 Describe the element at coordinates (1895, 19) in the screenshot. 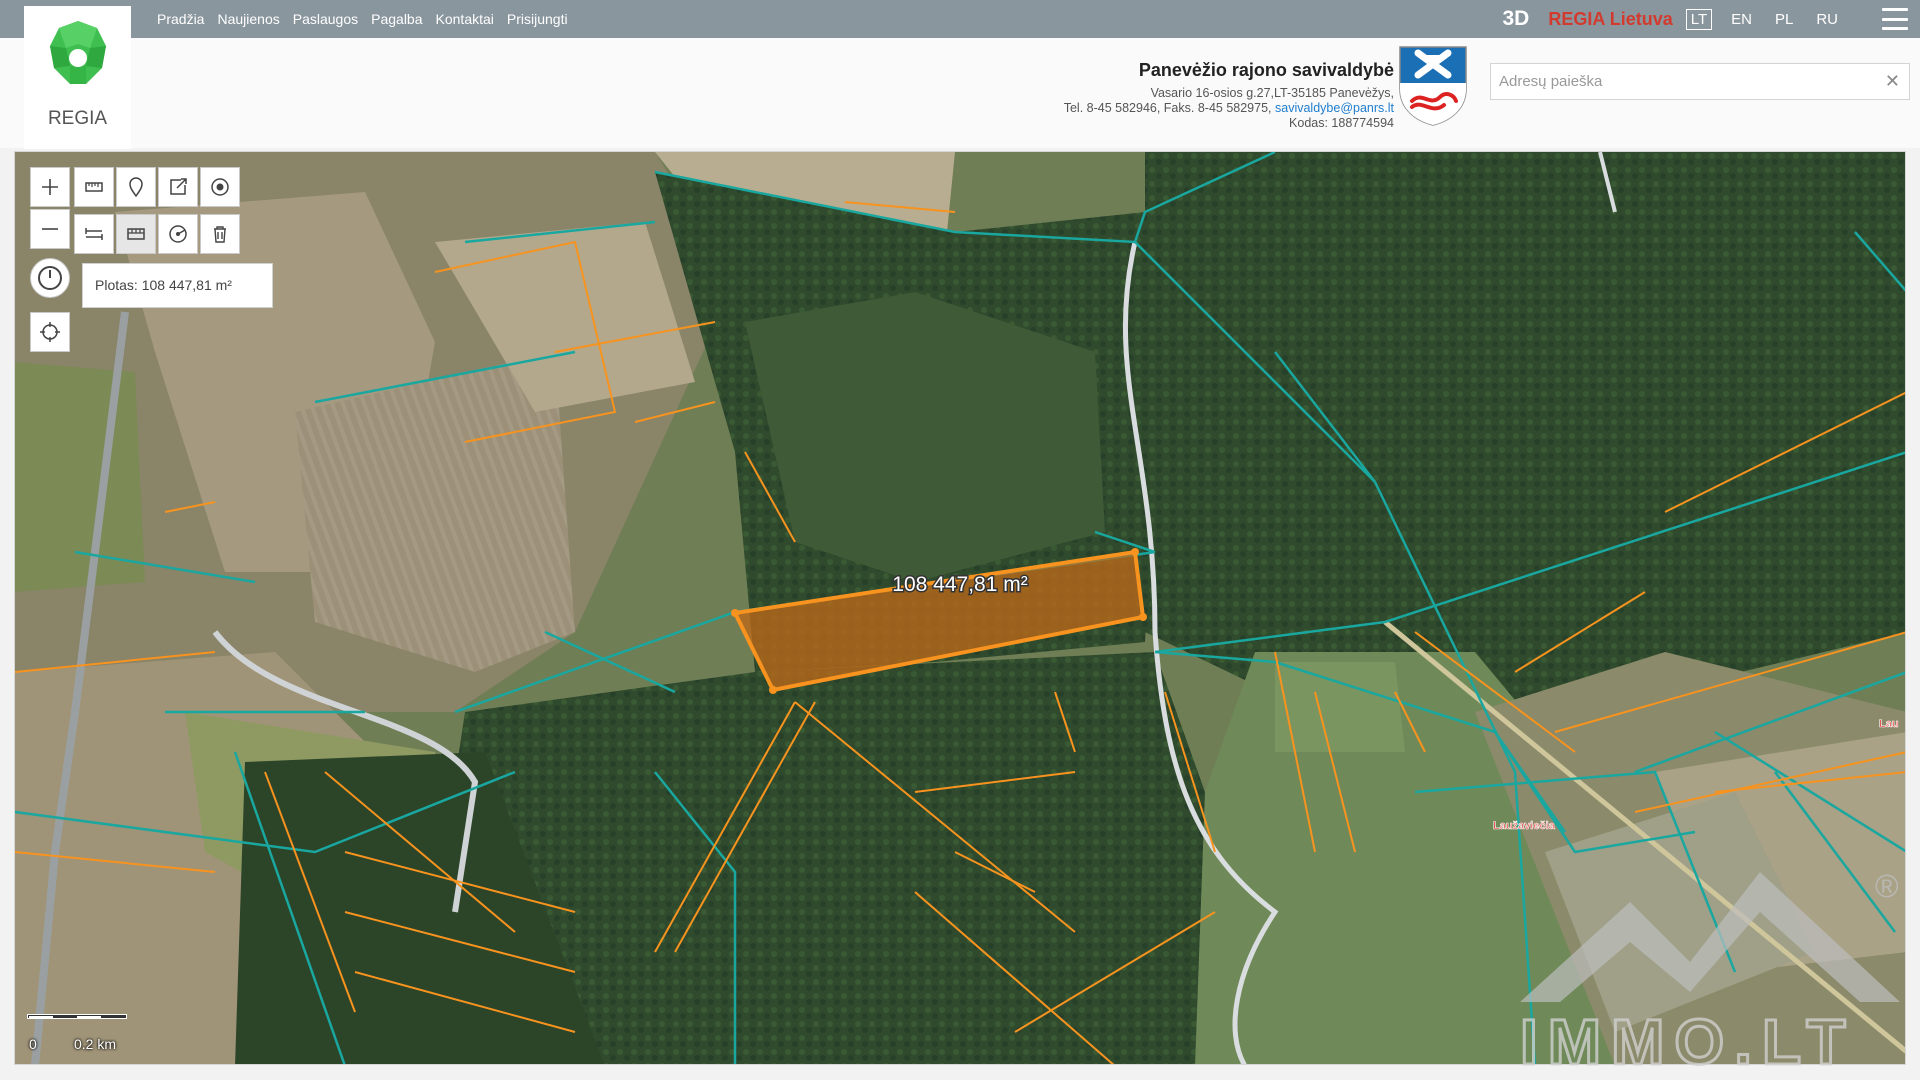

I see `hamburger-menu-icon` at that location.